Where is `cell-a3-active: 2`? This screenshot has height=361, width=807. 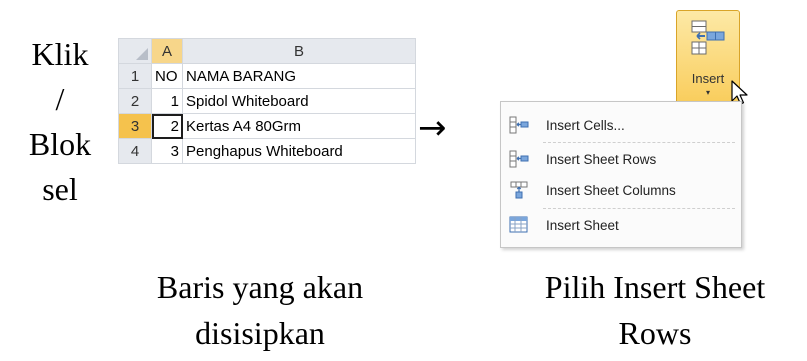
cell-a3-active: 2 is located at coordinates (167, 126).